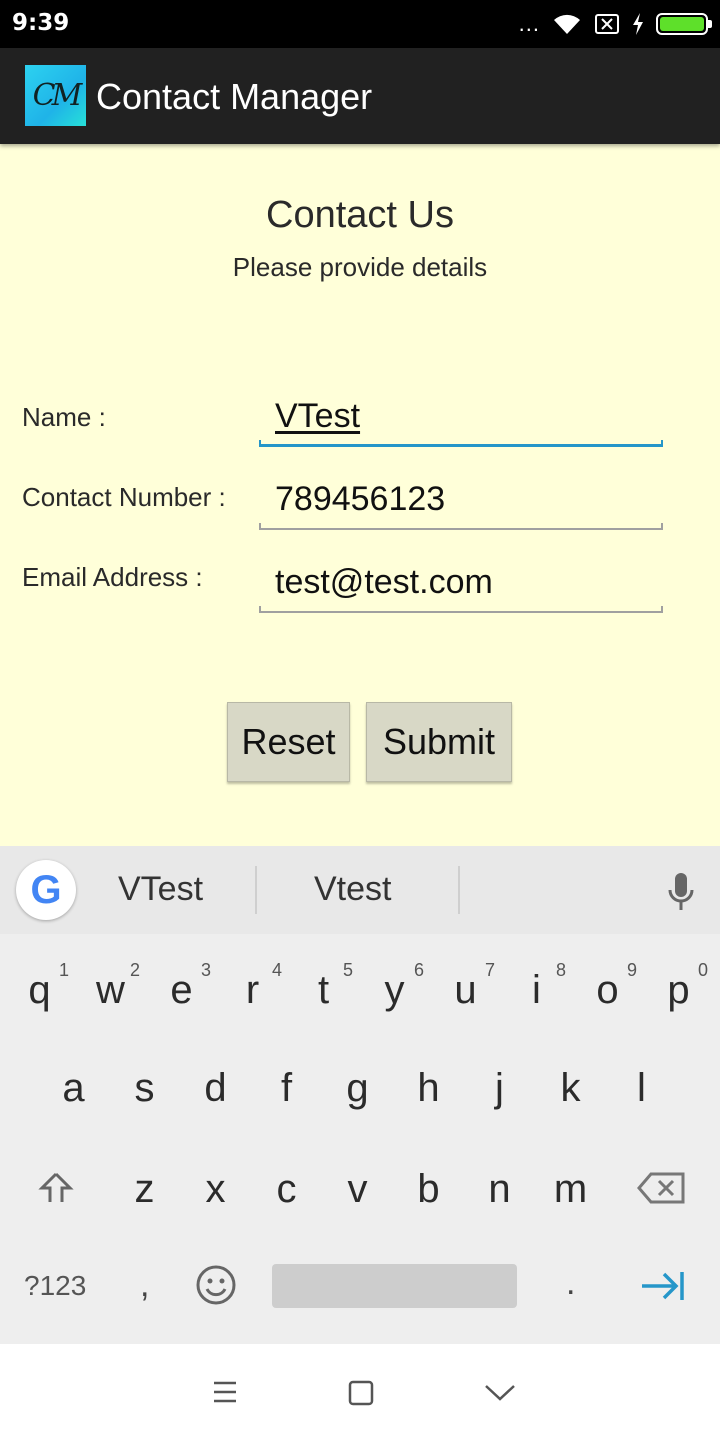  What do you see at coordinates (216, 1285) in the screenshot?
I see `emoji-icon` at bounding box center [216, 1285].